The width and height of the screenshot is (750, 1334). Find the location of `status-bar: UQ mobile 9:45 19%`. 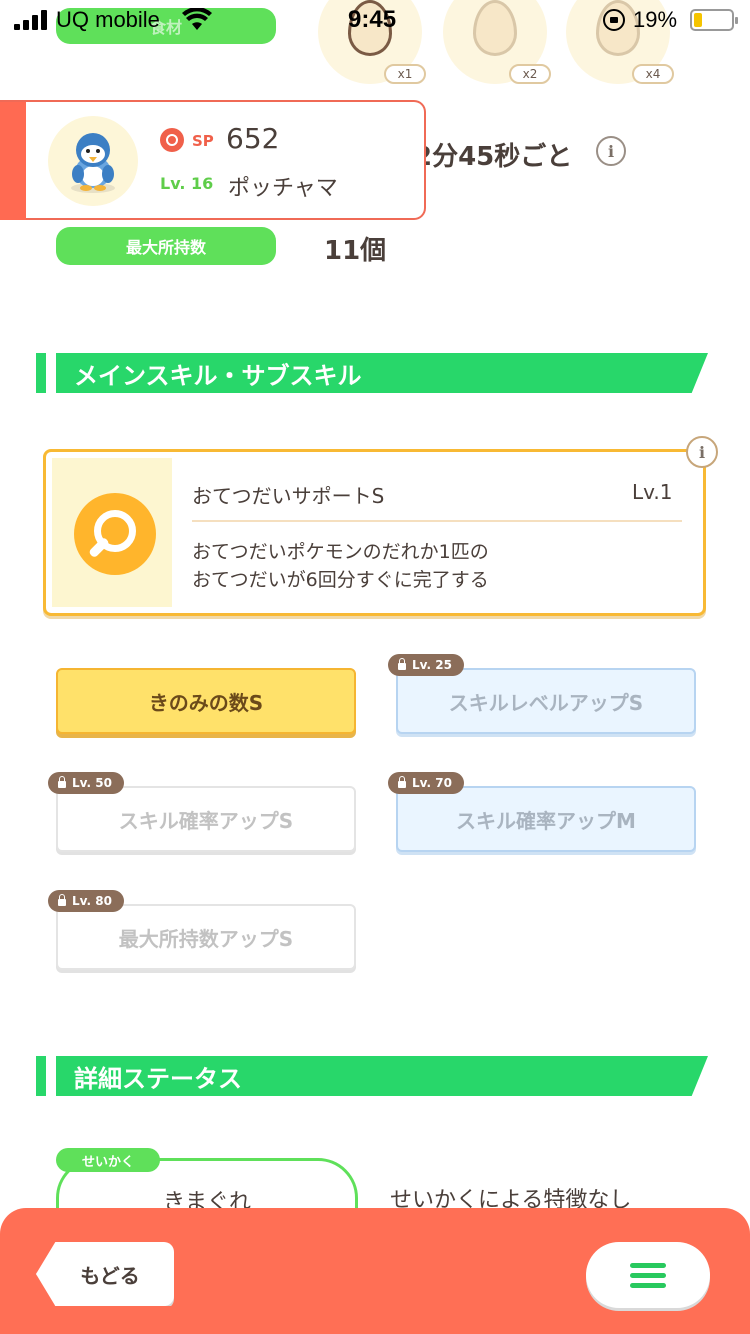

status-bar: UQ mobile 9:45 19% is located at coordinates (375, 21).